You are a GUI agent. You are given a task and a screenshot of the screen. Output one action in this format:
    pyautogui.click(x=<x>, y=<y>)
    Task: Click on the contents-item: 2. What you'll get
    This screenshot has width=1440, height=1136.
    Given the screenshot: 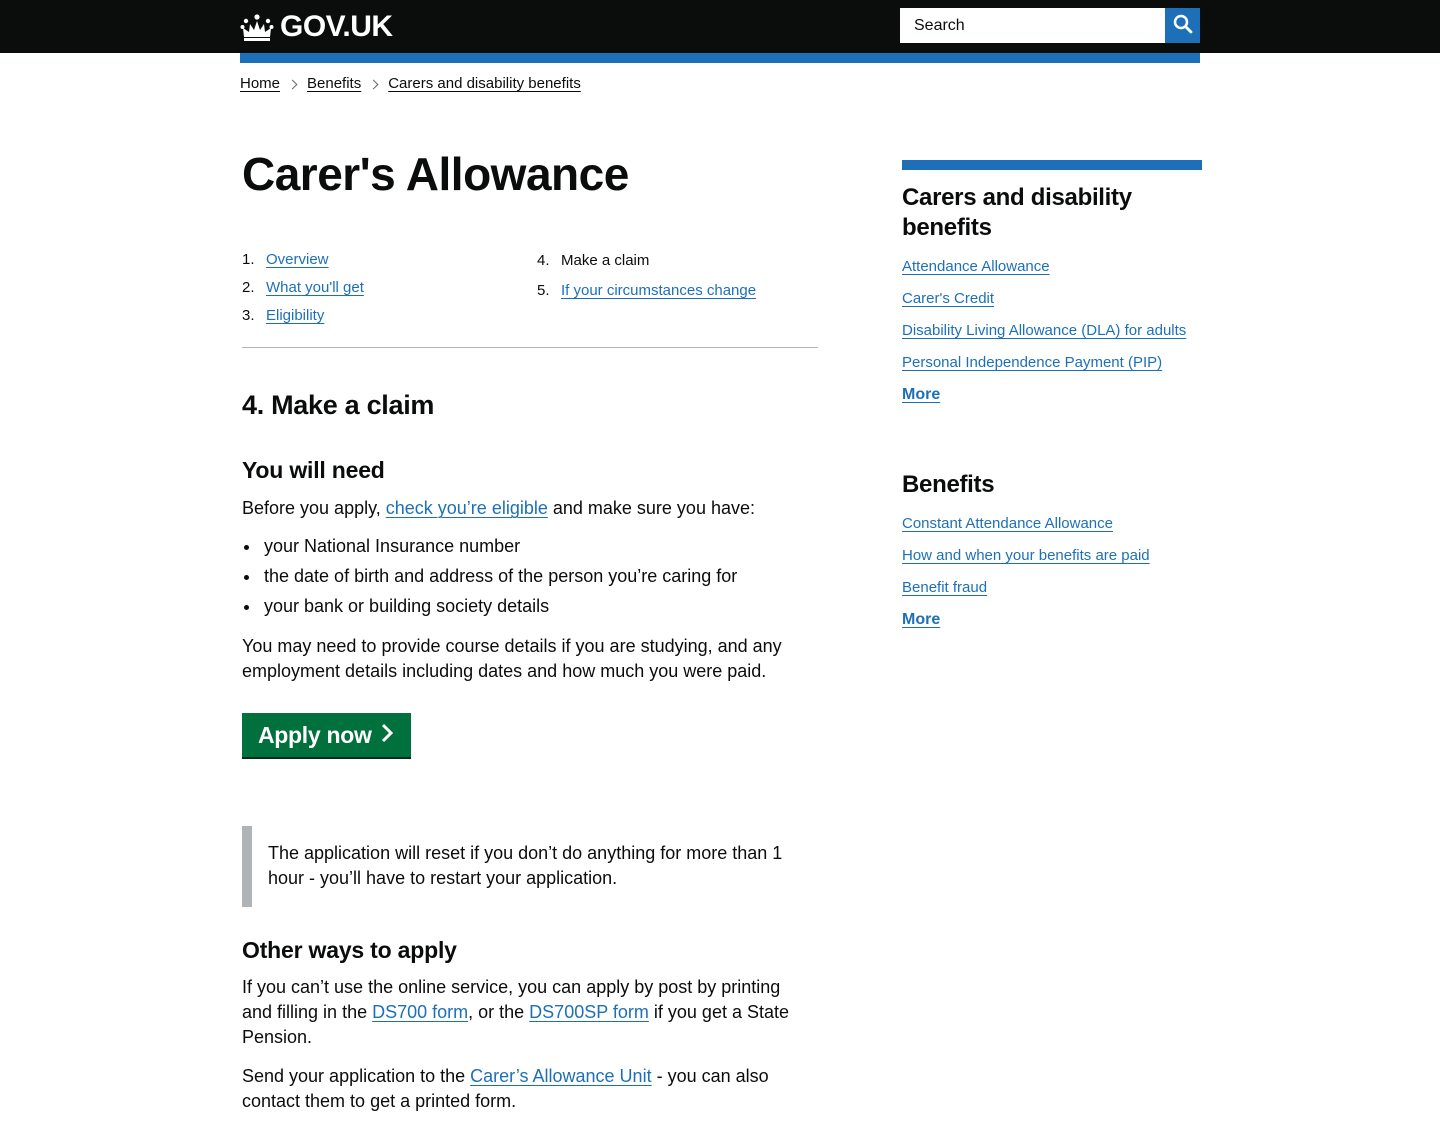 What is the action you would take?
    pyautogui.click(x=303, y=288)
    